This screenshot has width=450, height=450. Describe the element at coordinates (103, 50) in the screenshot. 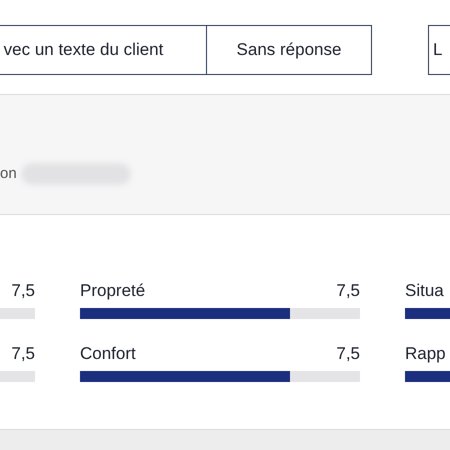

I see `filter-button: vec un texte du client` at that location.